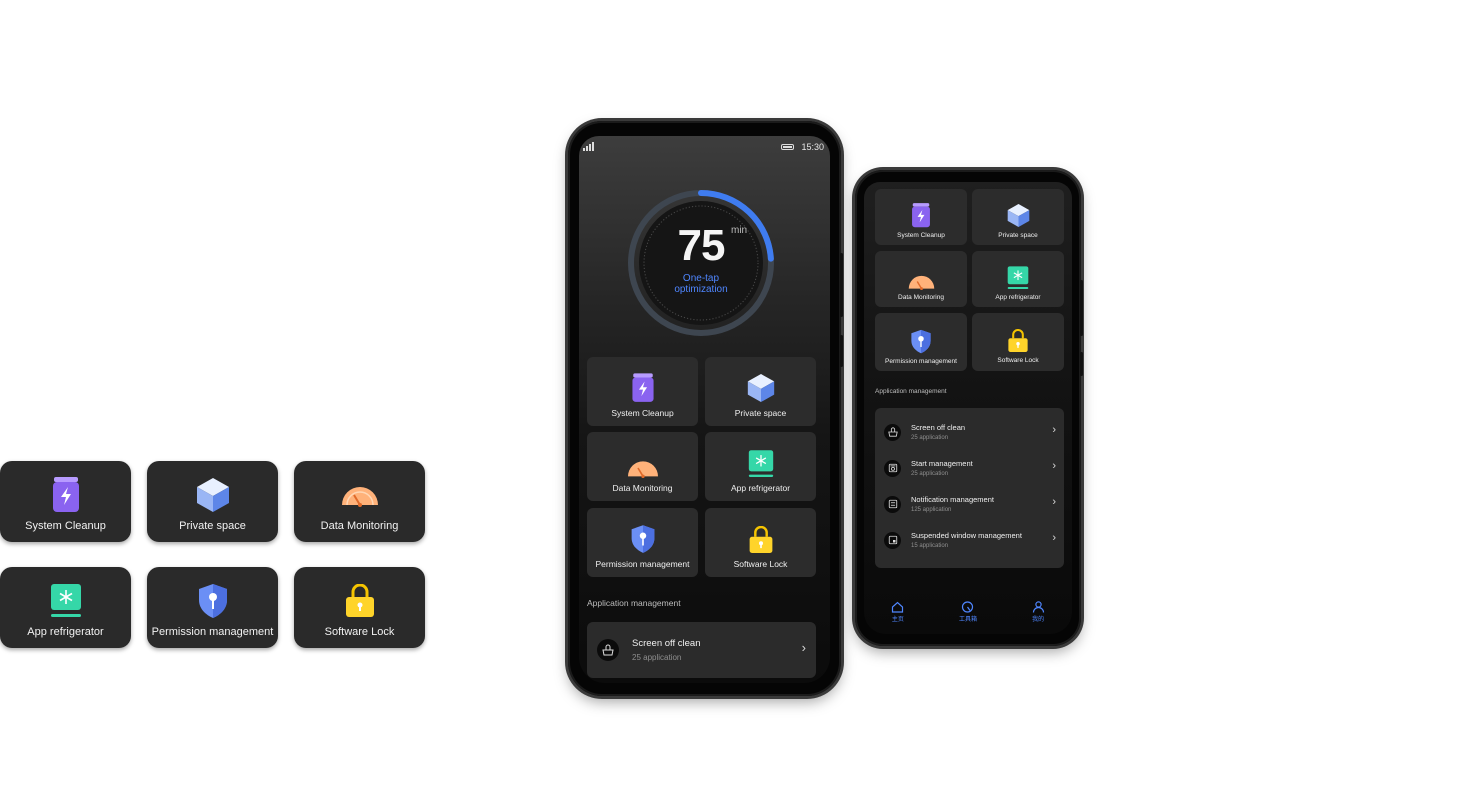  I want to click on bottom-tab-bar: 主页 工具箱 我的, so click(968, 612).